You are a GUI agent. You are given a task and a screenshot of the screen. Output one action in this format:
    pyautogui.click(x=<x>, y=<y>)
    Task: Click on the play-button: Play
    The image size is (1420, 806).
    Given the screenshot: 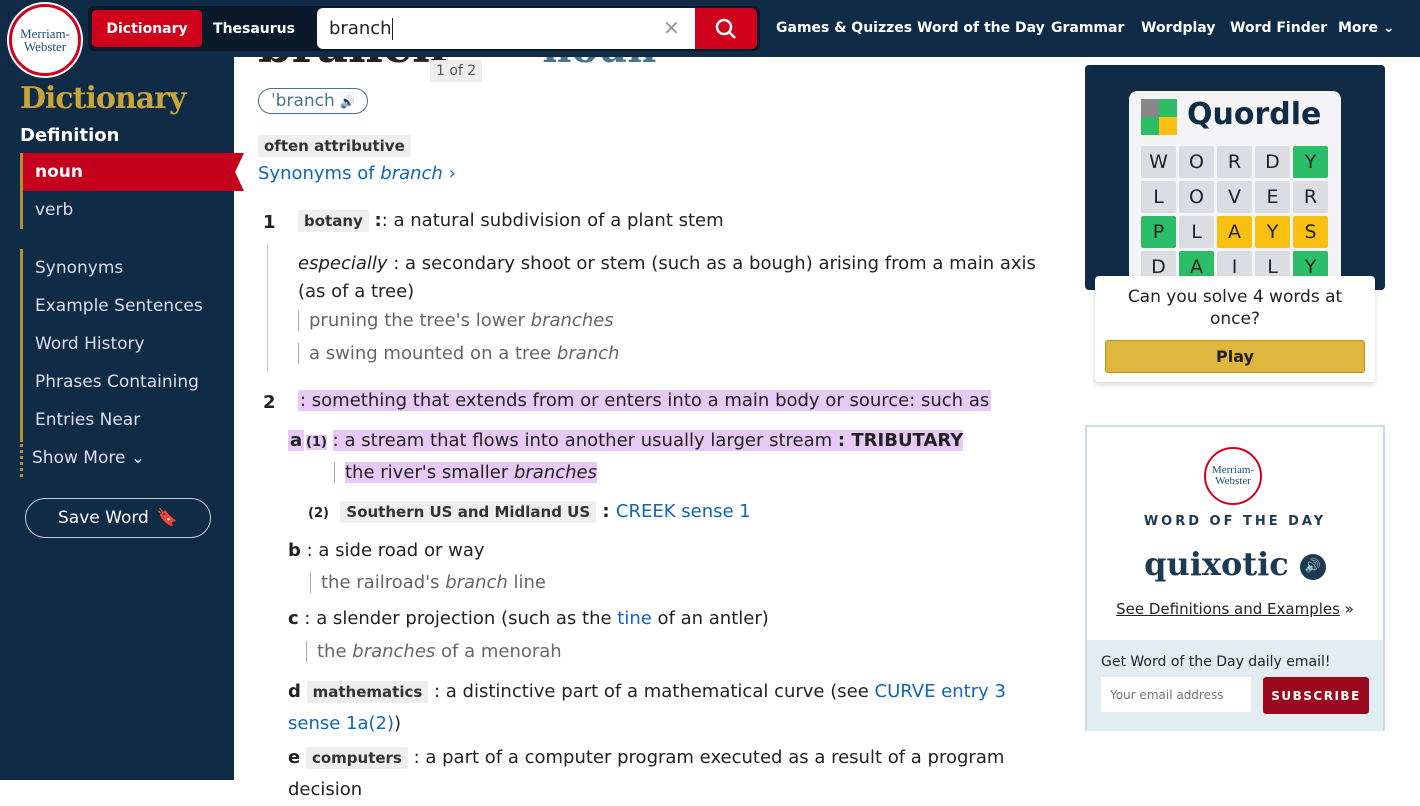 What is the action you would take?
    pyautogui.click(x=1235, y=356)
    